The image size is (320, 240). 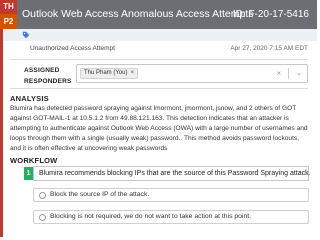 What do you see at coordinates (1, 133) in the screenshot?
I see `severity-rule` at bounding box center [1, 133].